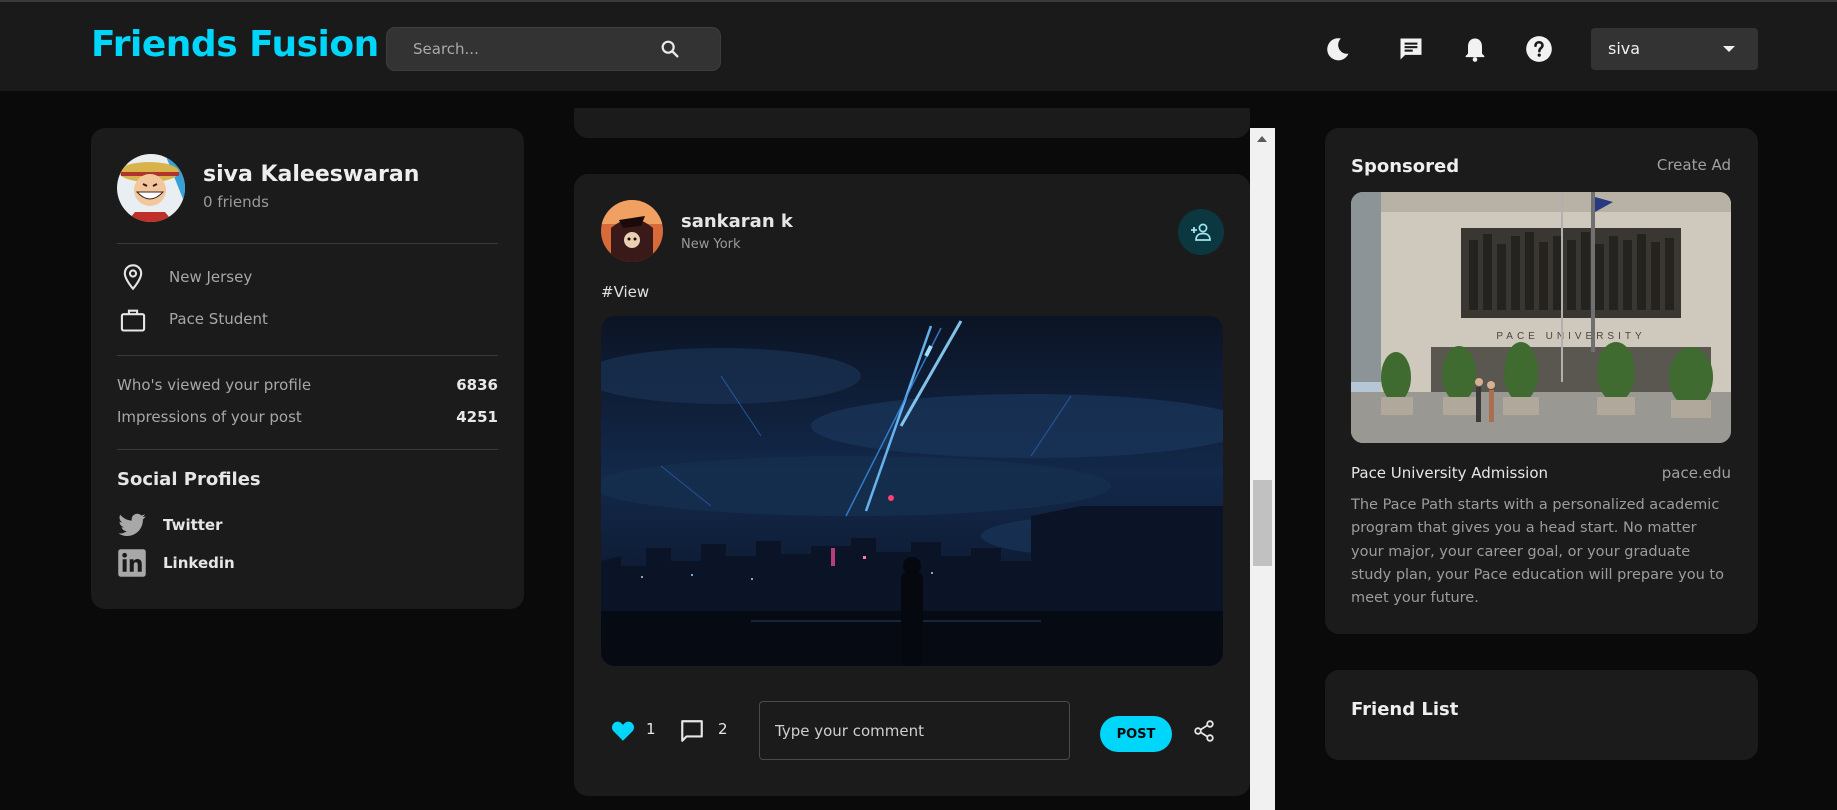  Describe the element at coordinates (1405, 709) in the screenshot. I see `friend-list-heading: Friend List` at that location.